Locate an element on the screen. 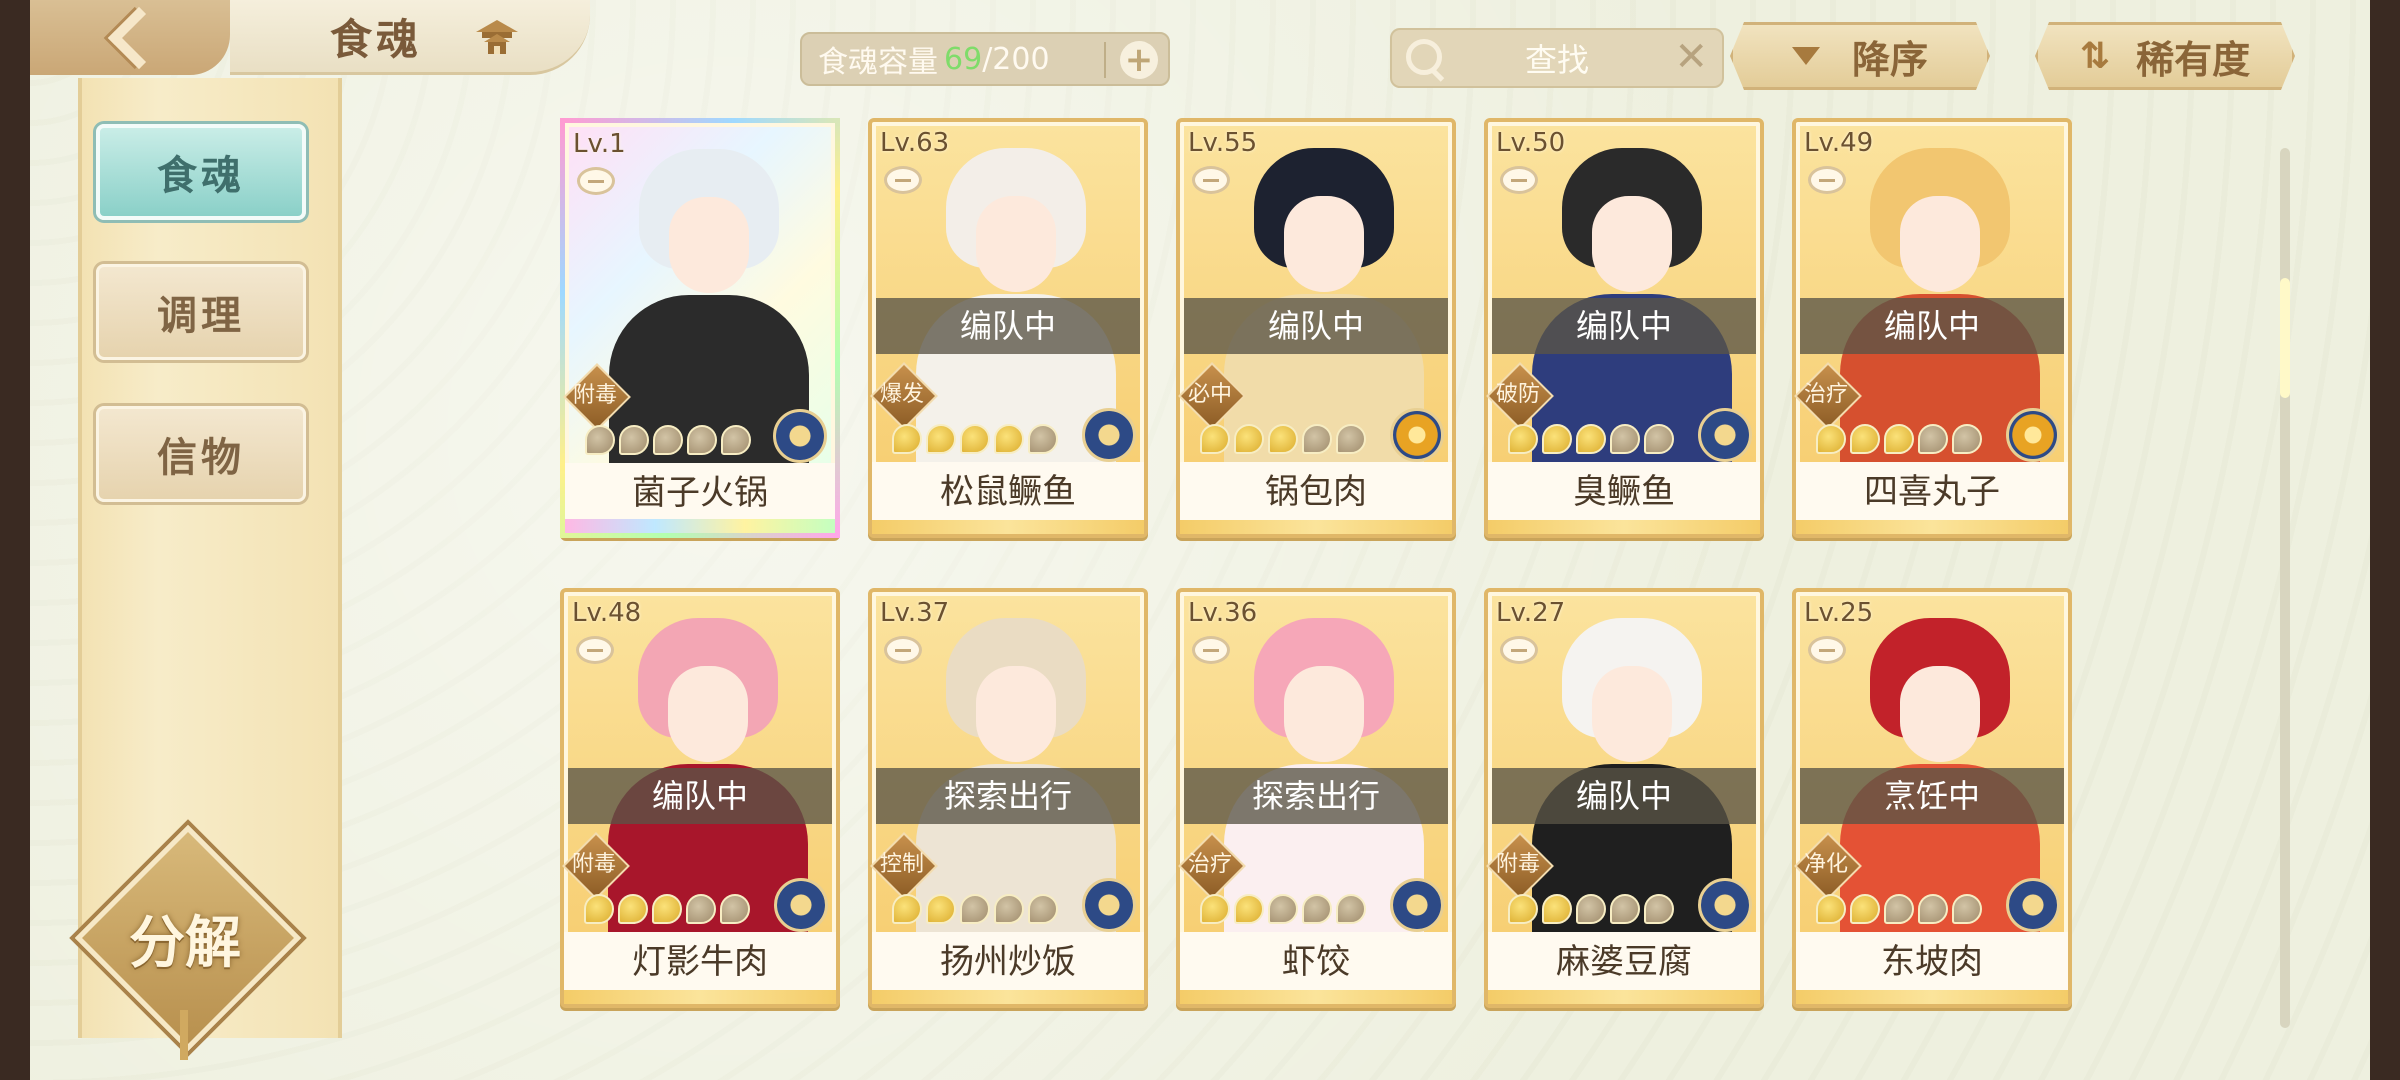 The width and height of the screenshot is (2400, 1080). sidebar-item-conditioning: 调理 is located at coordinates (201, 312).